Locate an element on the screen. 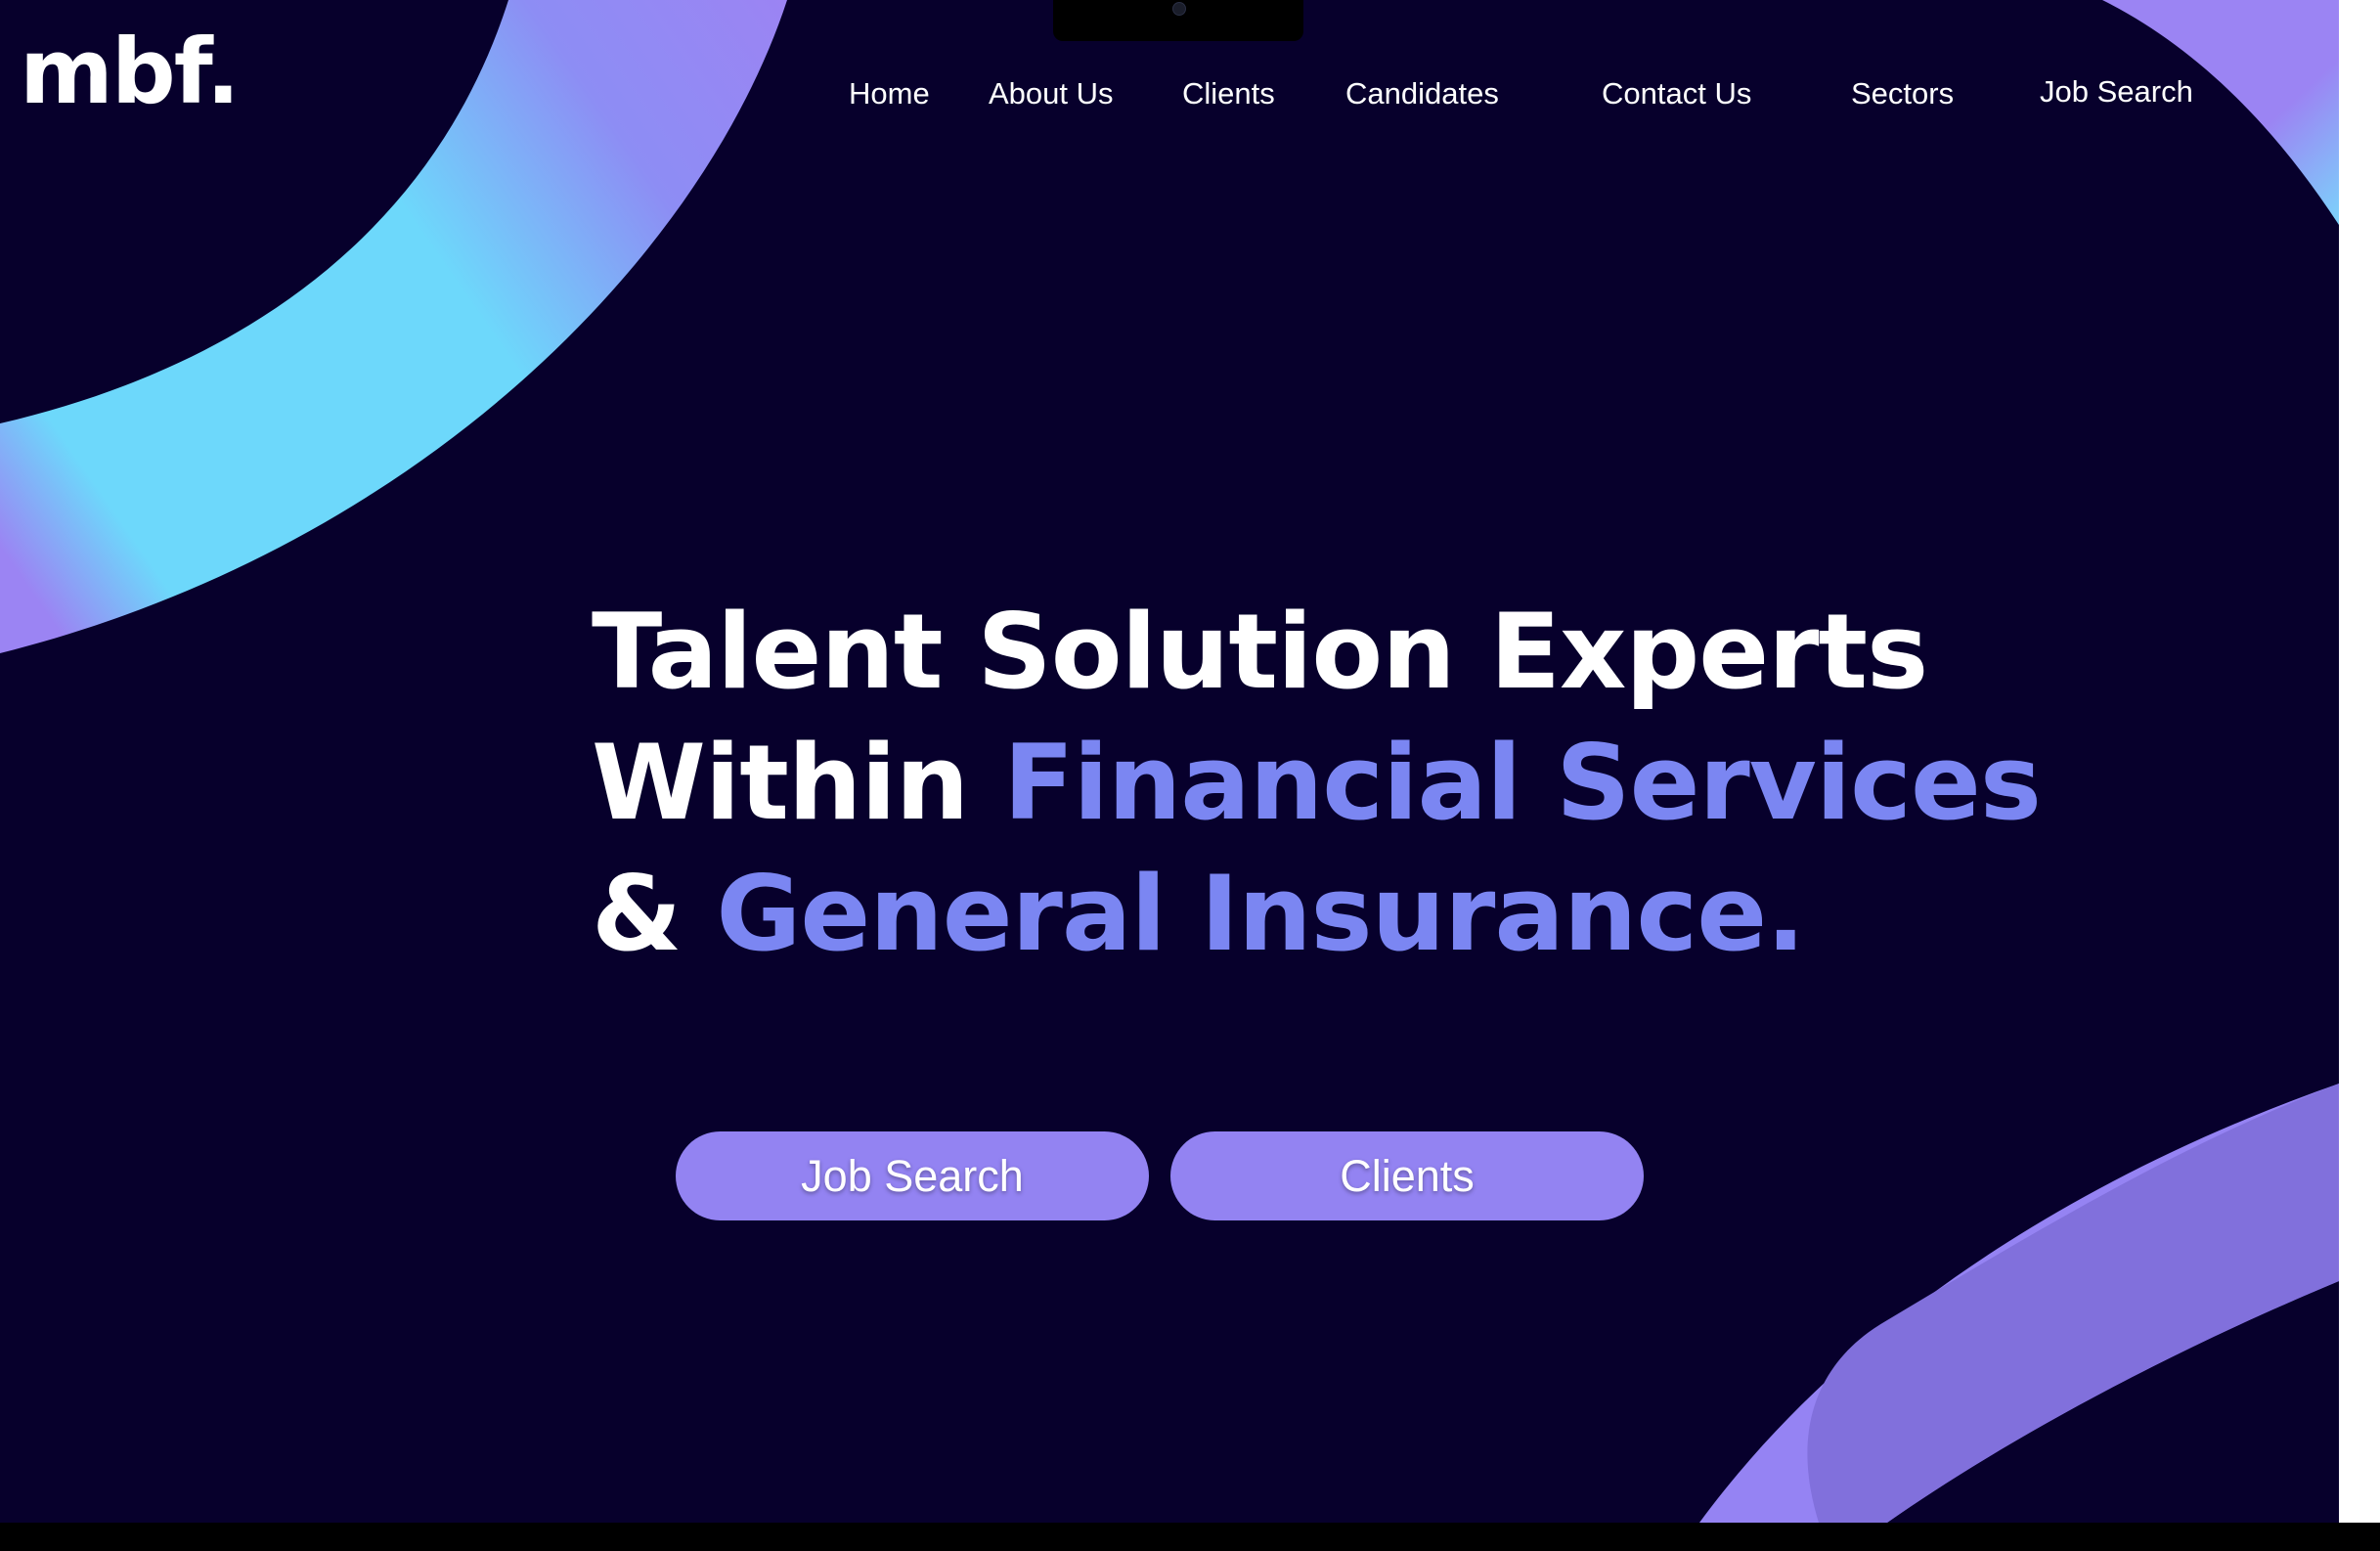 Image resolution: width=2380 pixels, height=1551 pixels. hero-line-3: & General Insurance. is located at coordinates (1316, 914).